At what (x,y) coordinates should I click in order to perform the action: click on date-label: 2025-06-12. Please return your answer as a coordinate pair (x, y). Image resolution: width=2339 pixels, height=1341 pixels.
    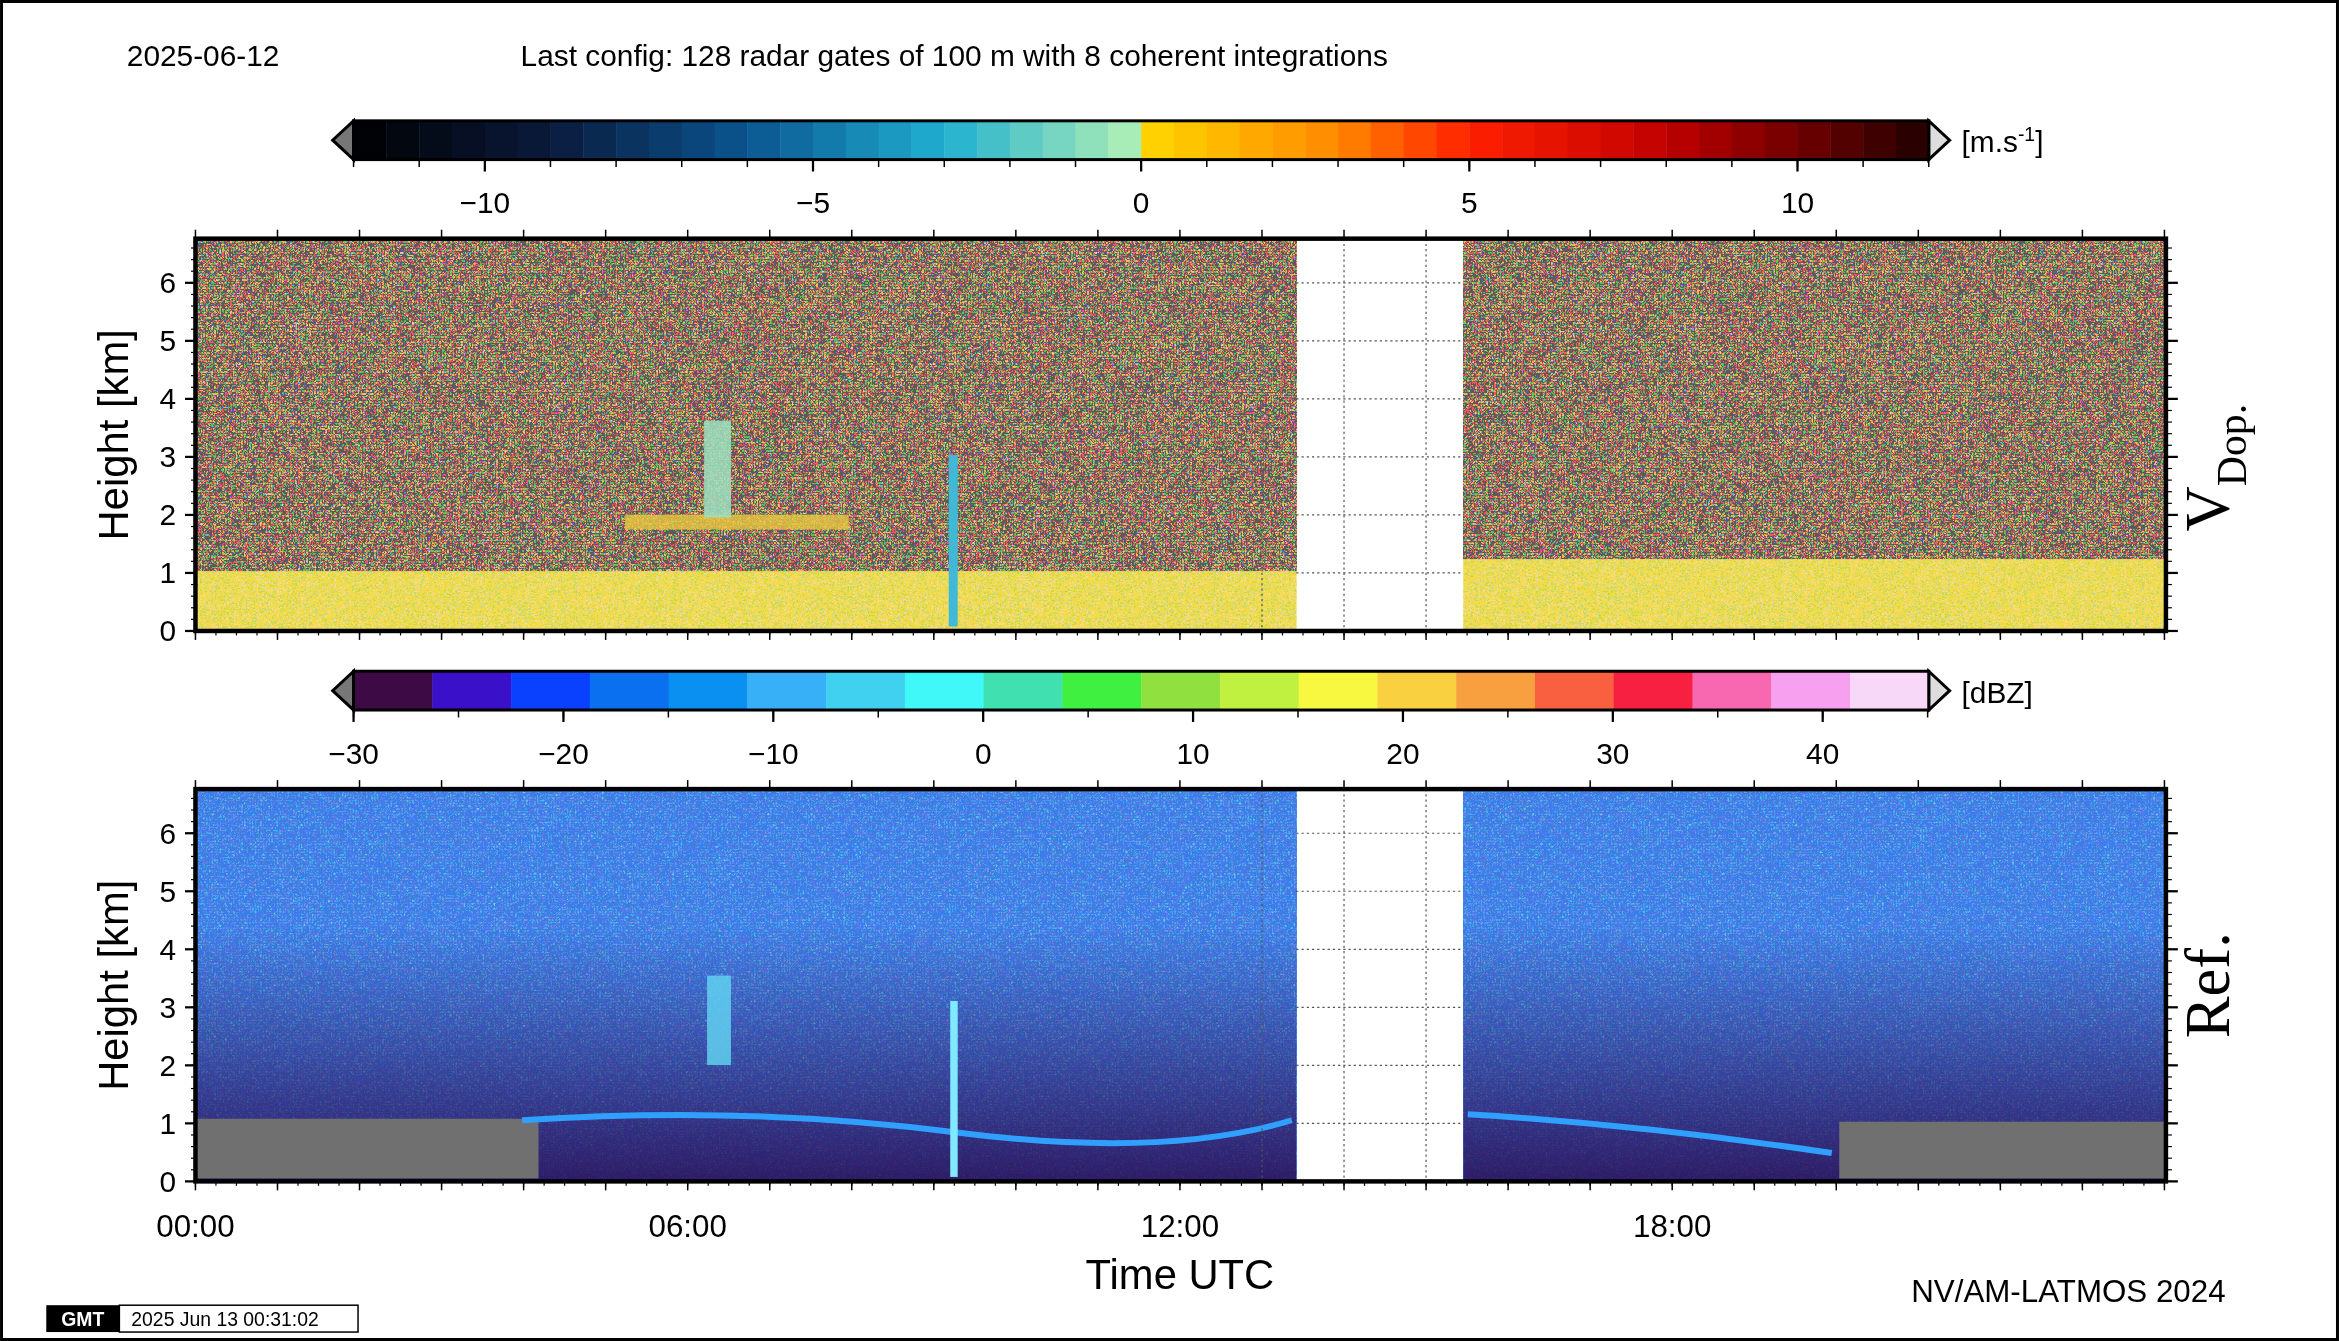
    Looking at the image, I should click on (203, 55).